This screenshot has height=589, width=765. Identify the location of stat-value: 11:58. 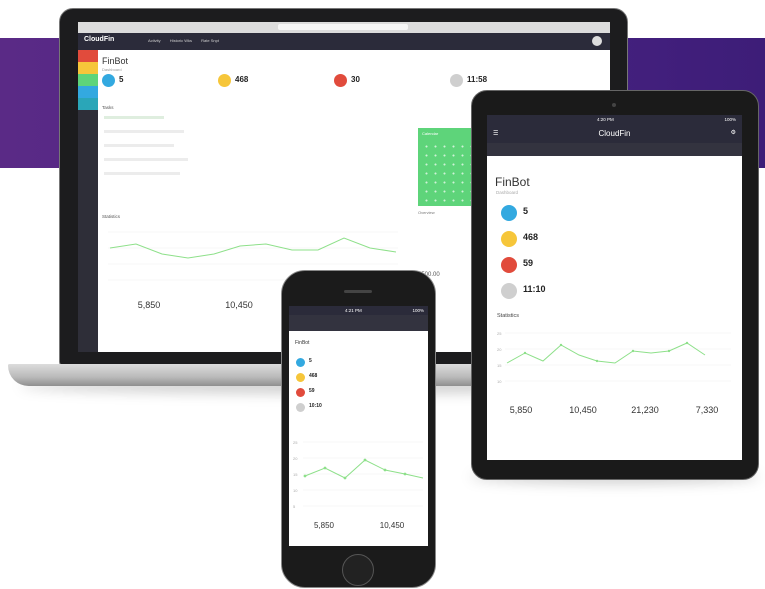
(477, 79).